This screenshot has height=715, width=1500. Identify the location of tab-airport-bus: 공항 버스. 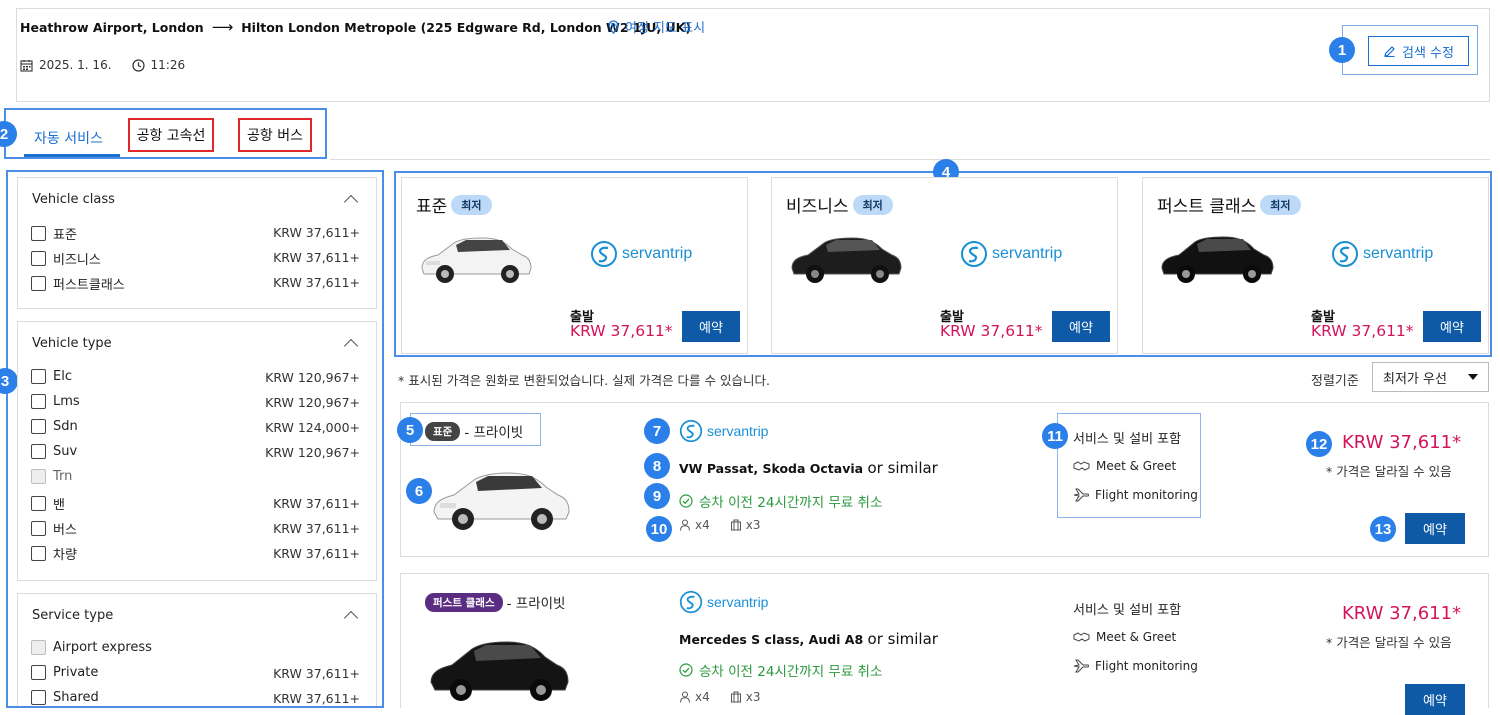
(275, 135).